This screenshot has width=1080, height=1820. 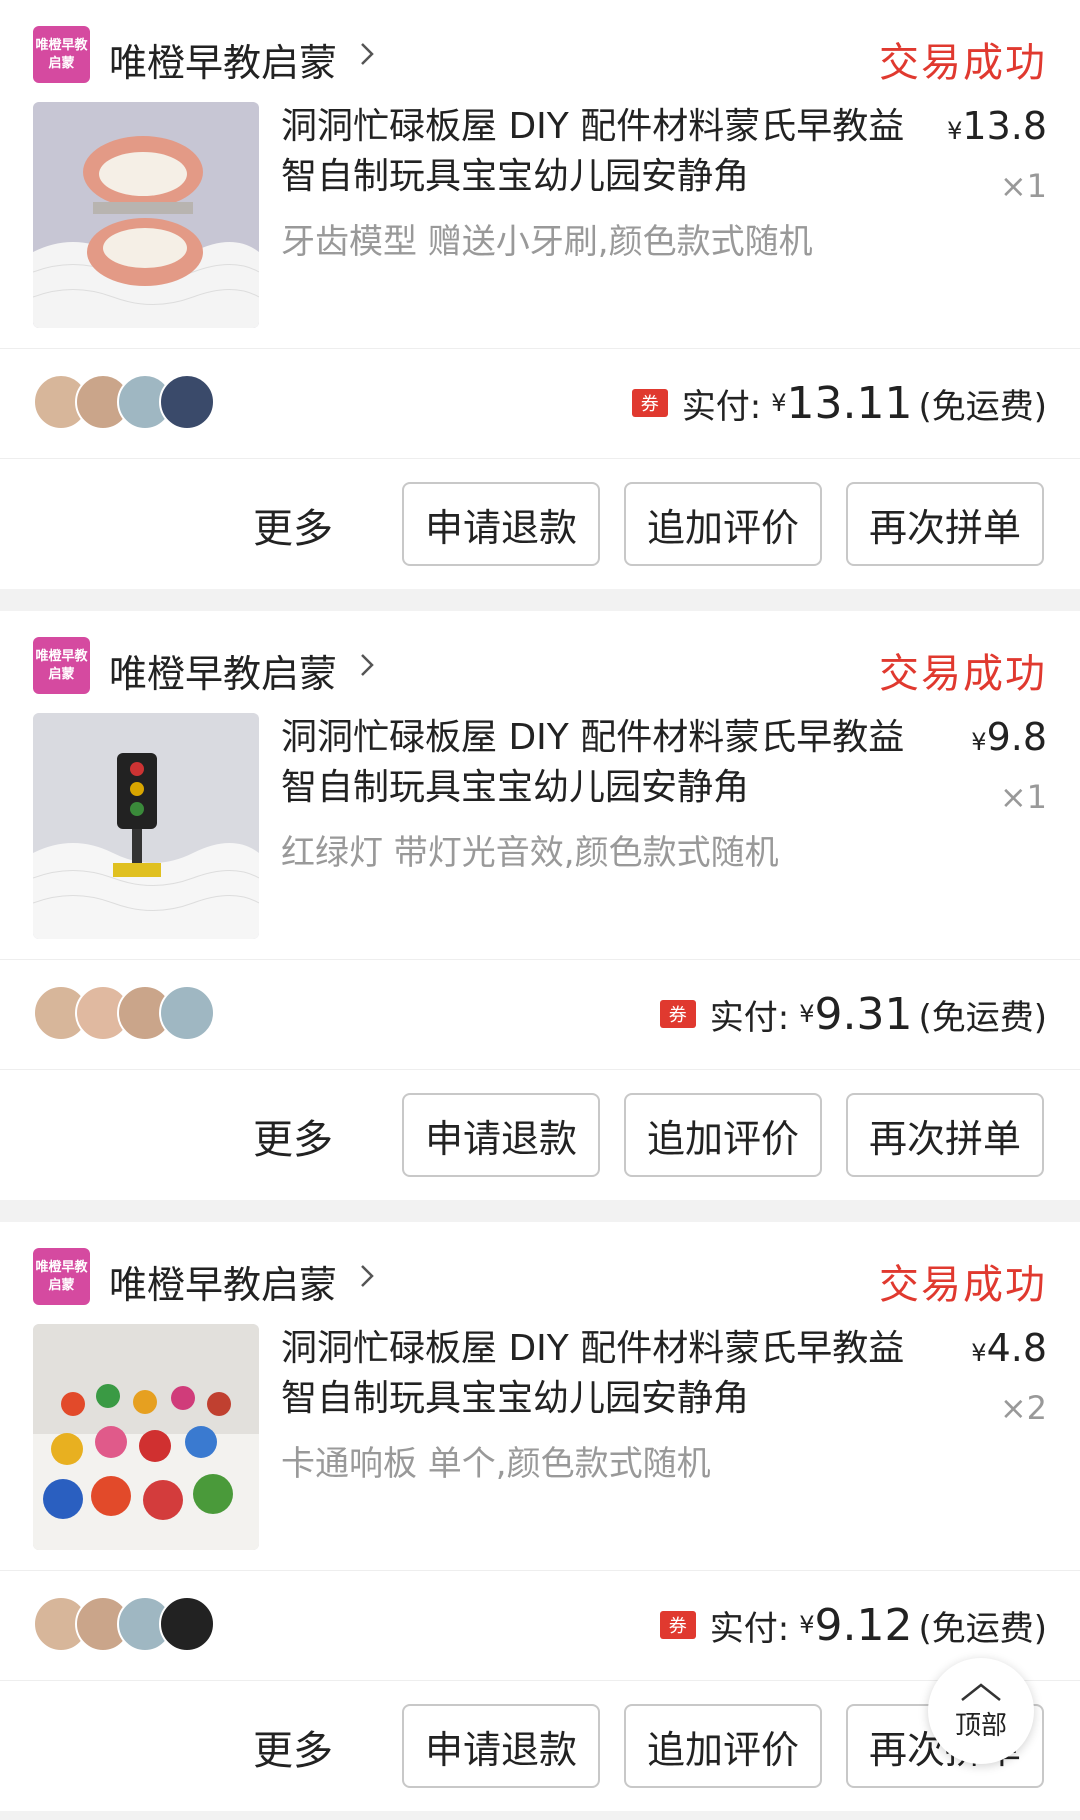 What do you see at coordinates (530, 853) in the screenshot?
I see `product-spec: 红绿灯 带灯光音效,颜色款式随机` at bounding box center [530, 853].